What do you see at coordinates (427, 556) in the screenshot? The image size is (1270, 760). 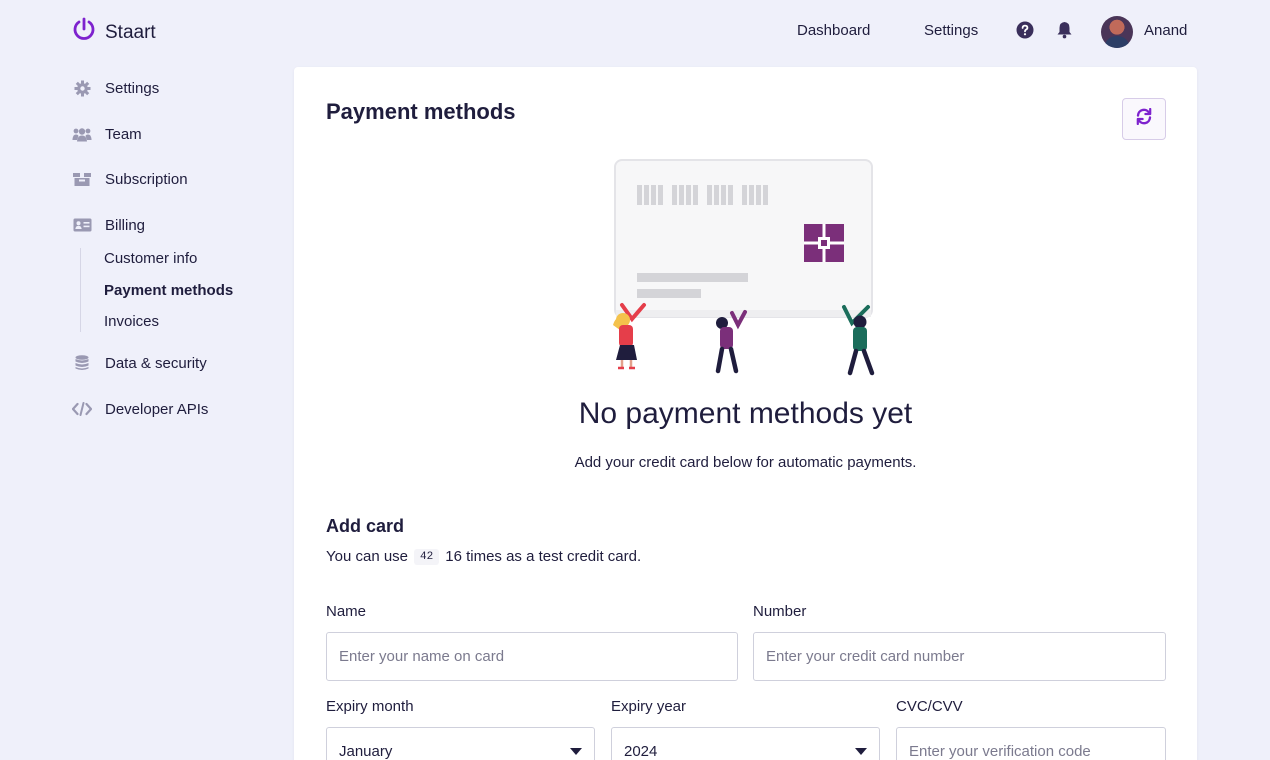 I see `test-card-code: 42` at bounding box center [427, 556].